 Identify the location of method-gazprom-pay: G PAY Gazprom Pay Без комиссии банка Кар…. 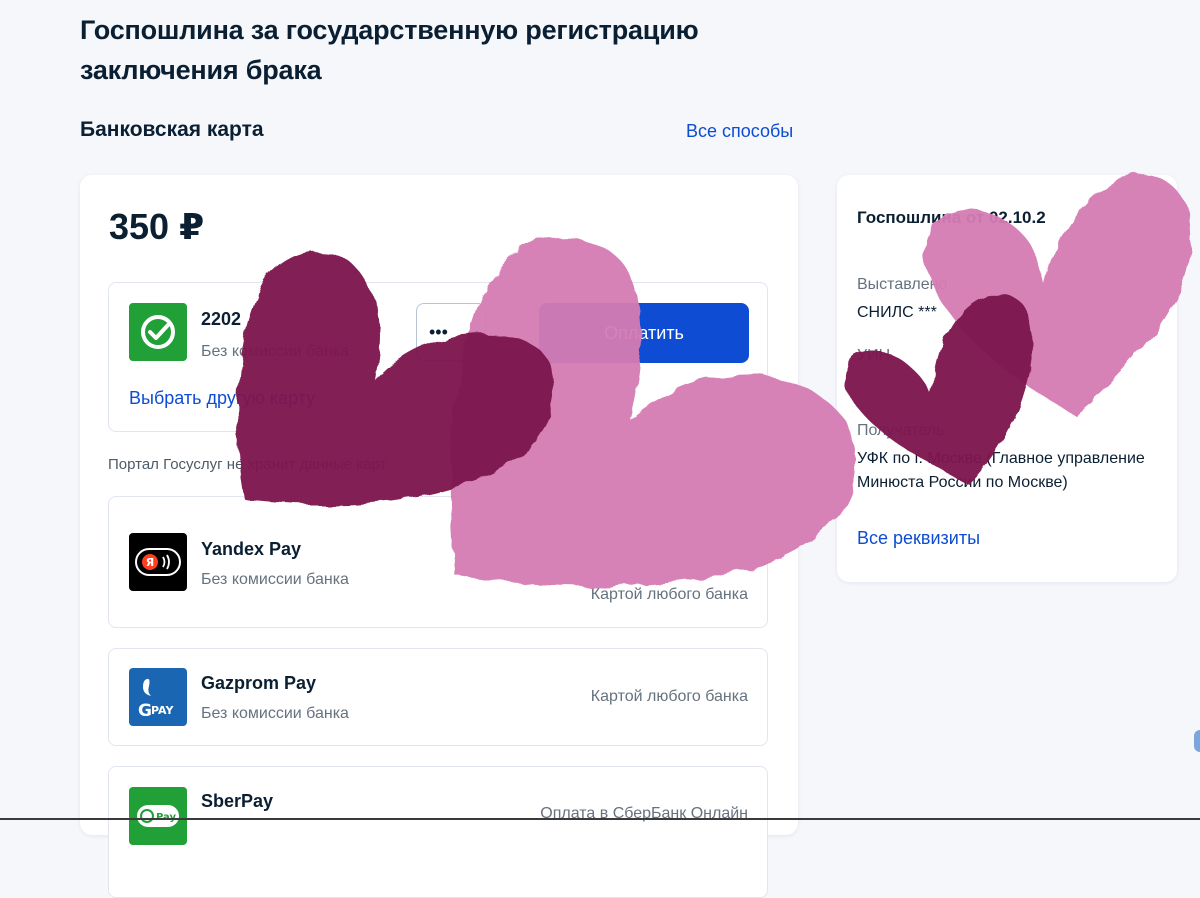
(438, 697).